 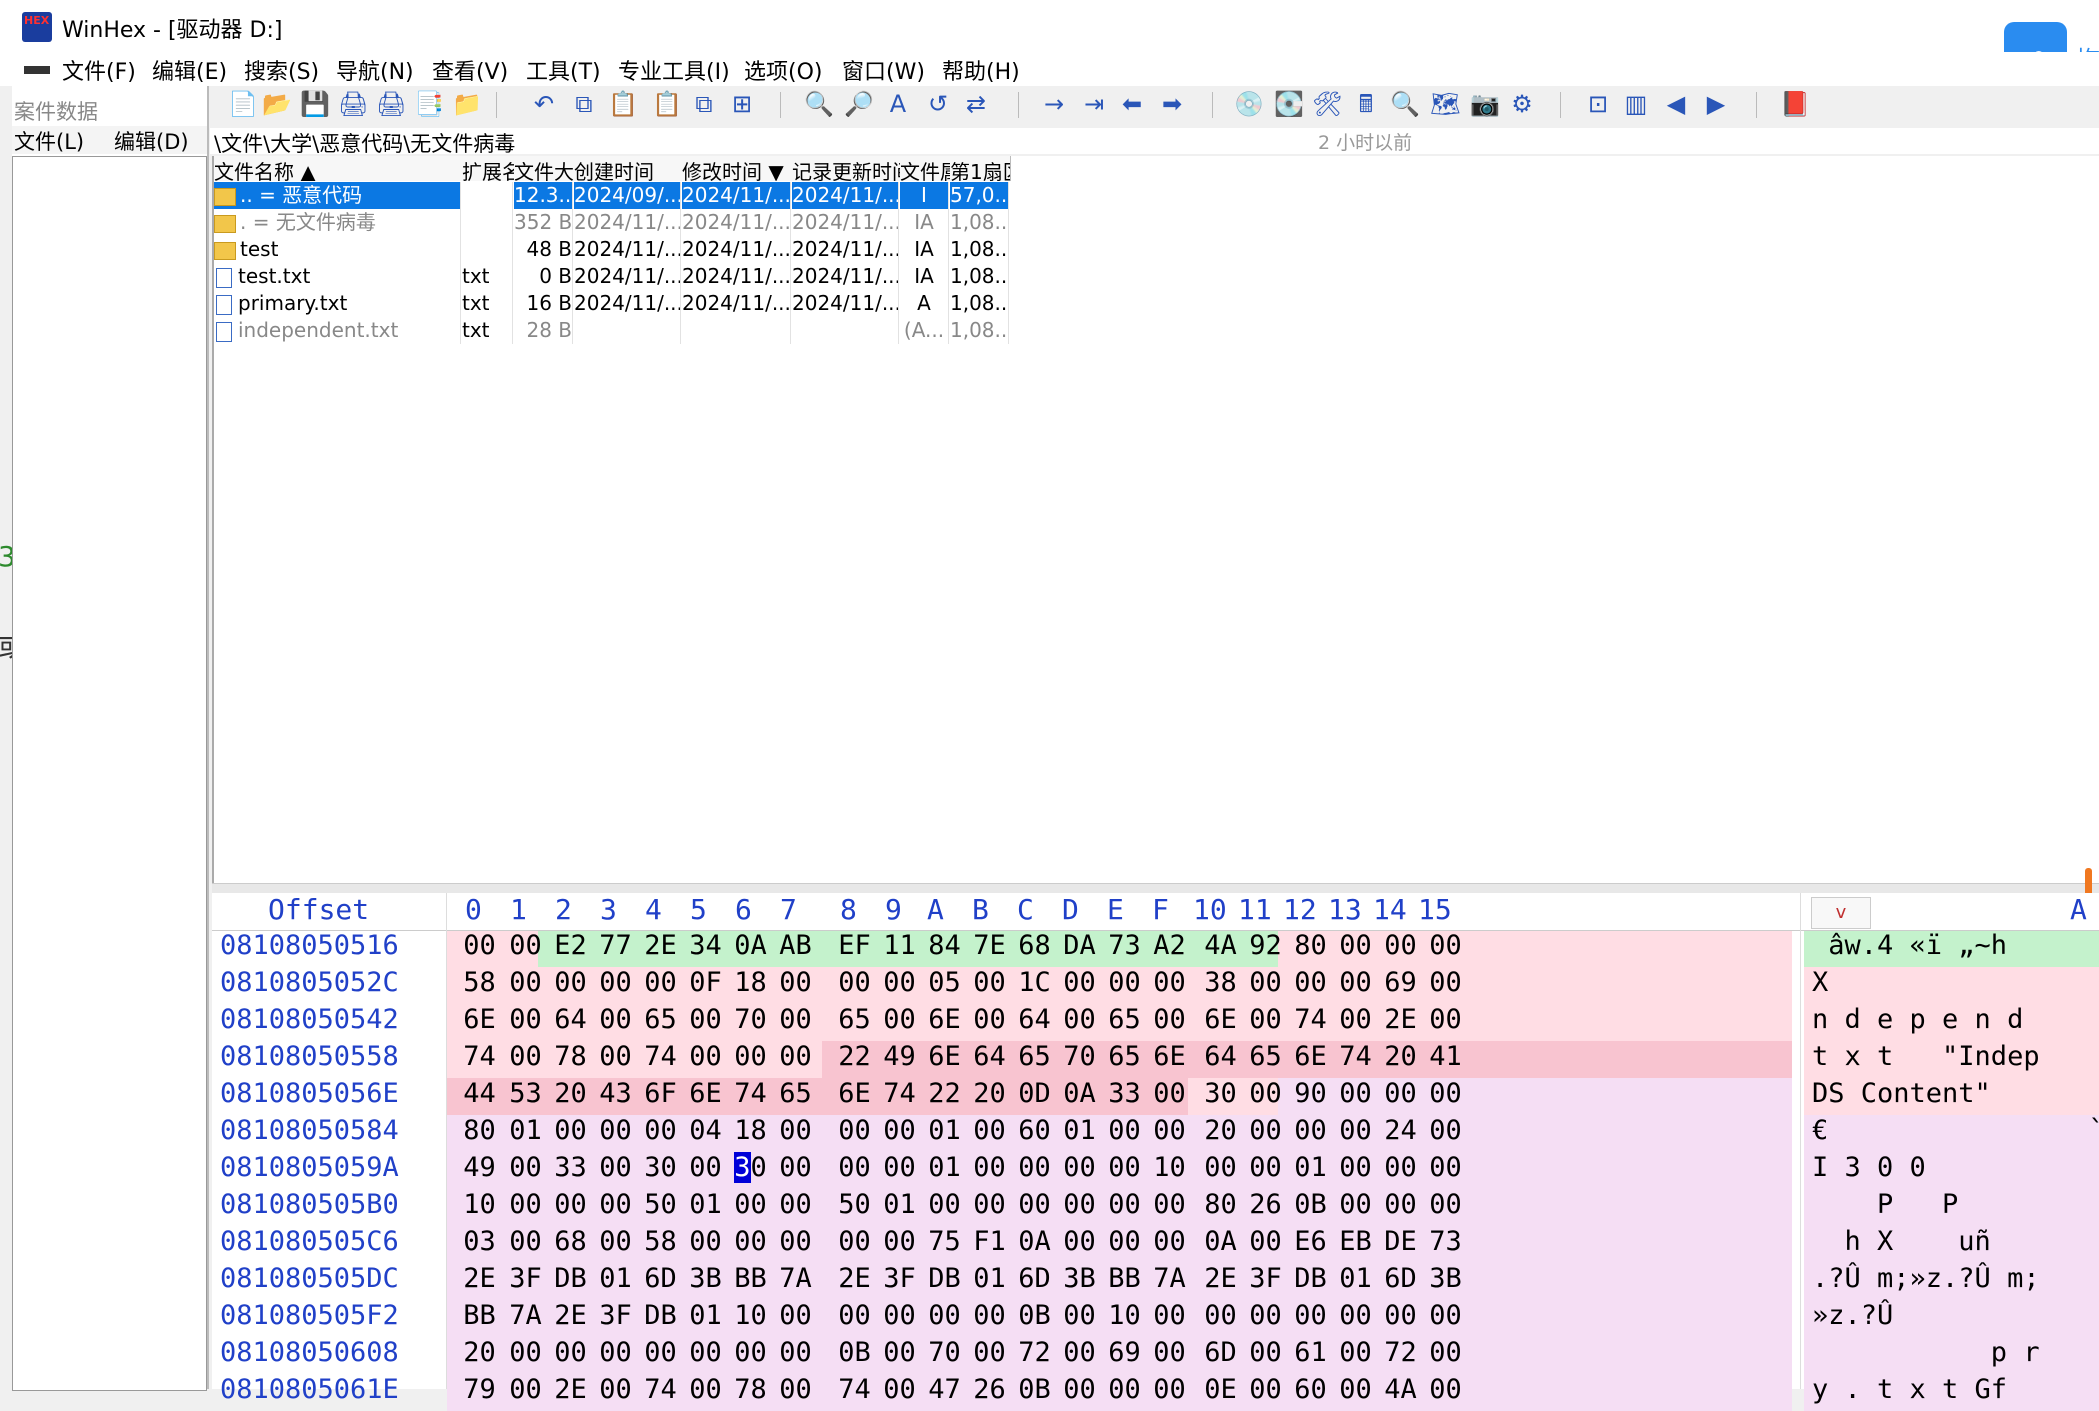 I want to click on goto-end-icon: ⇥, so click(x=1094, y=104).